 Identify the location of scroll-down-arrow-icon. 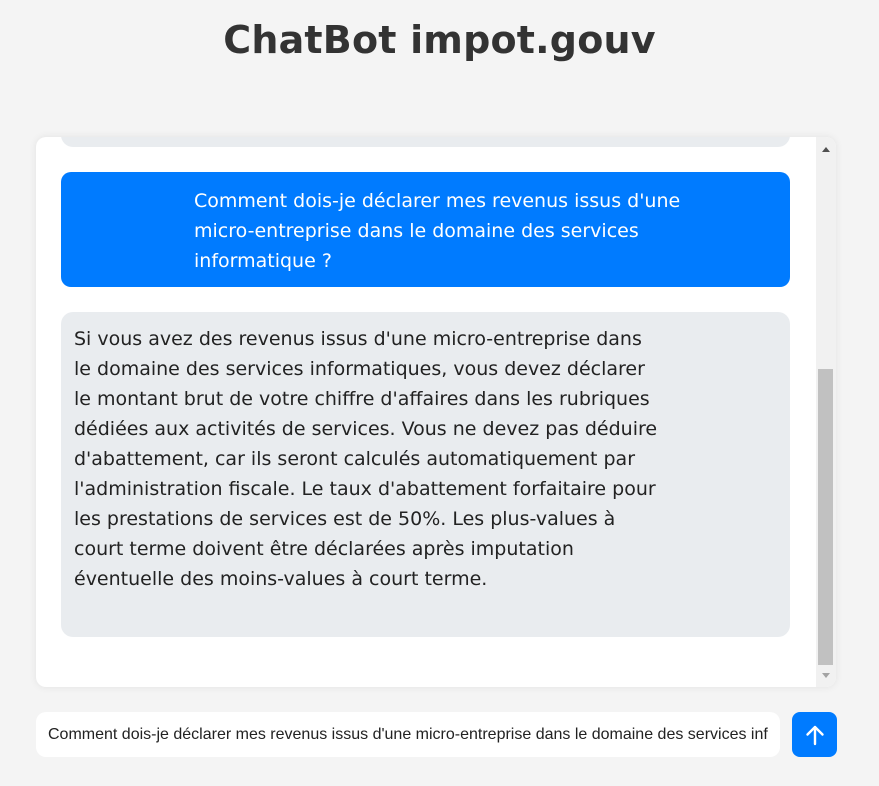
(826, 675).